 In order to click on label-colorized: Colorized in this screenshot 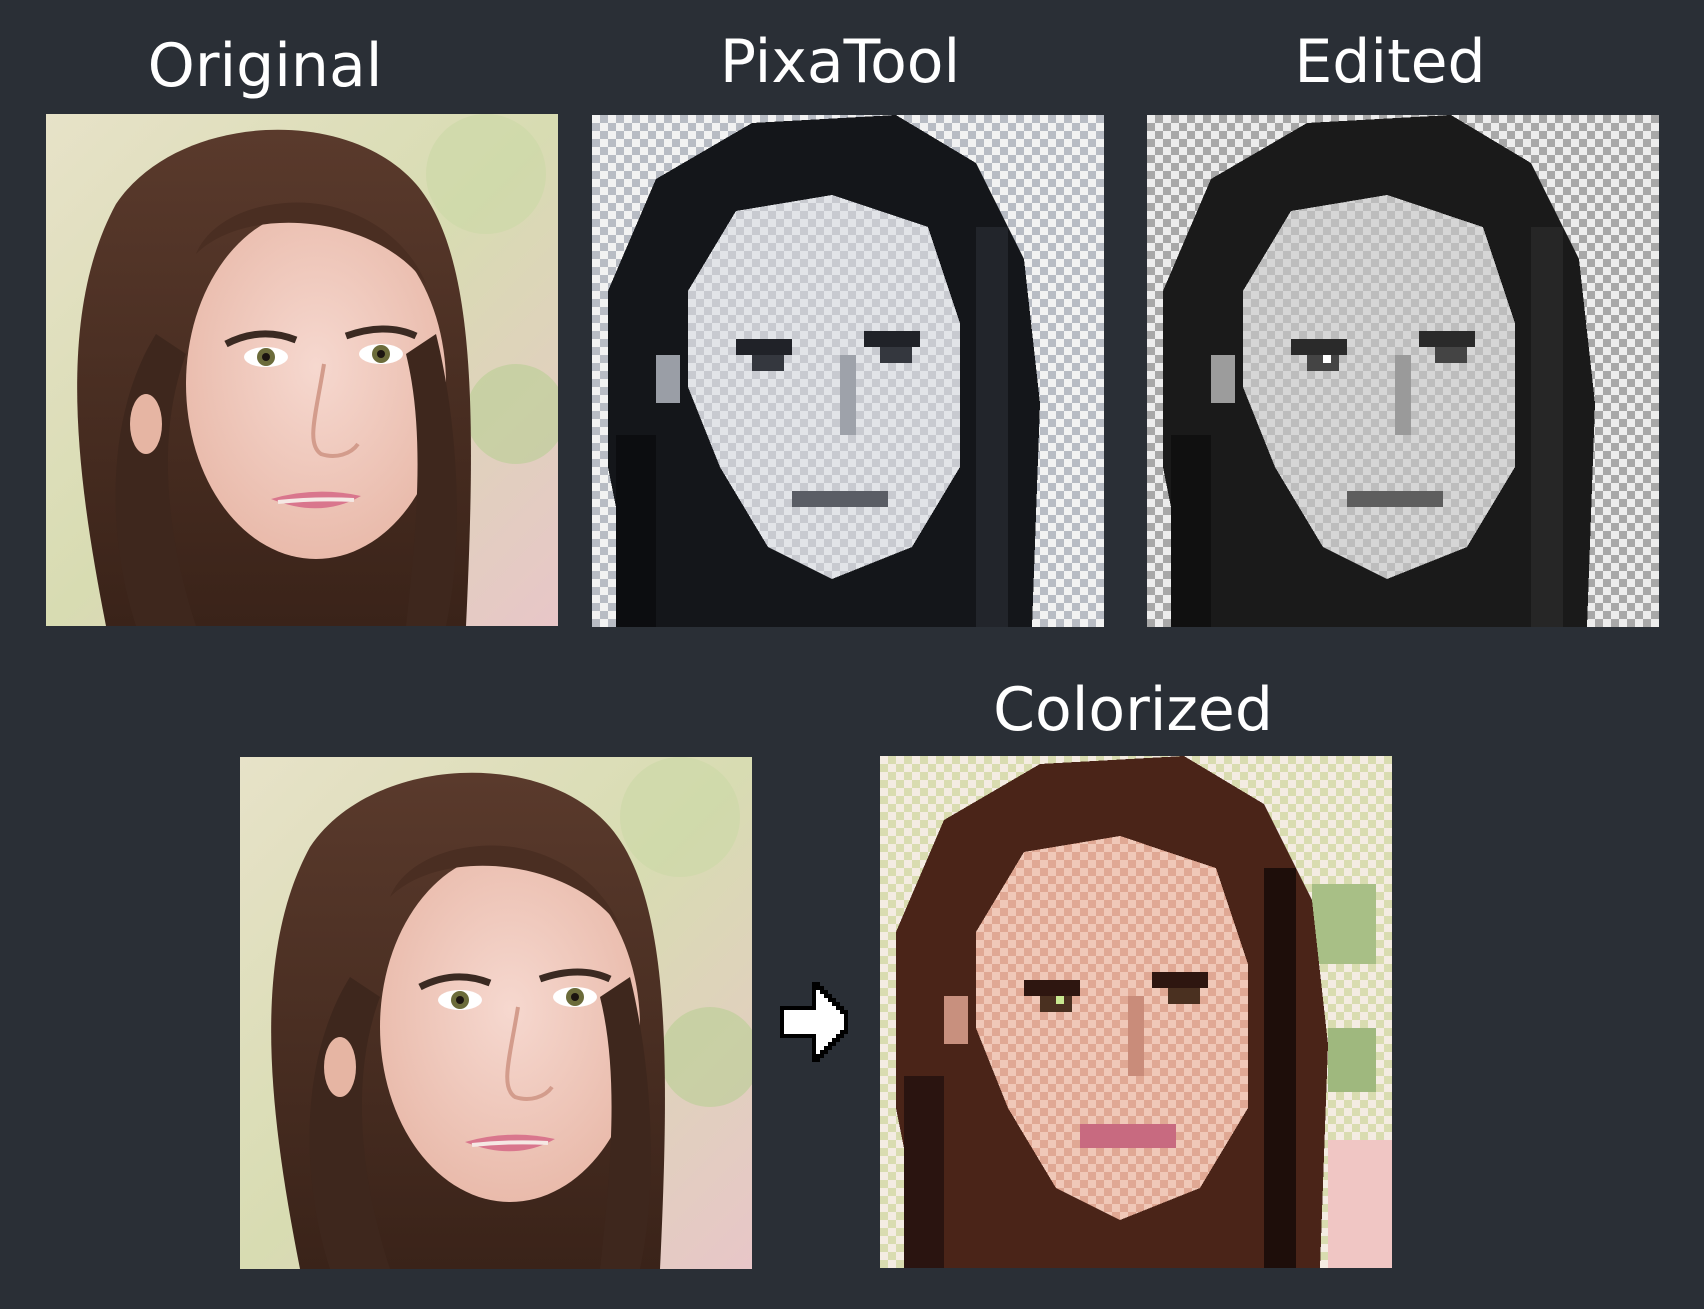, I will do `click(1133, 710)`.